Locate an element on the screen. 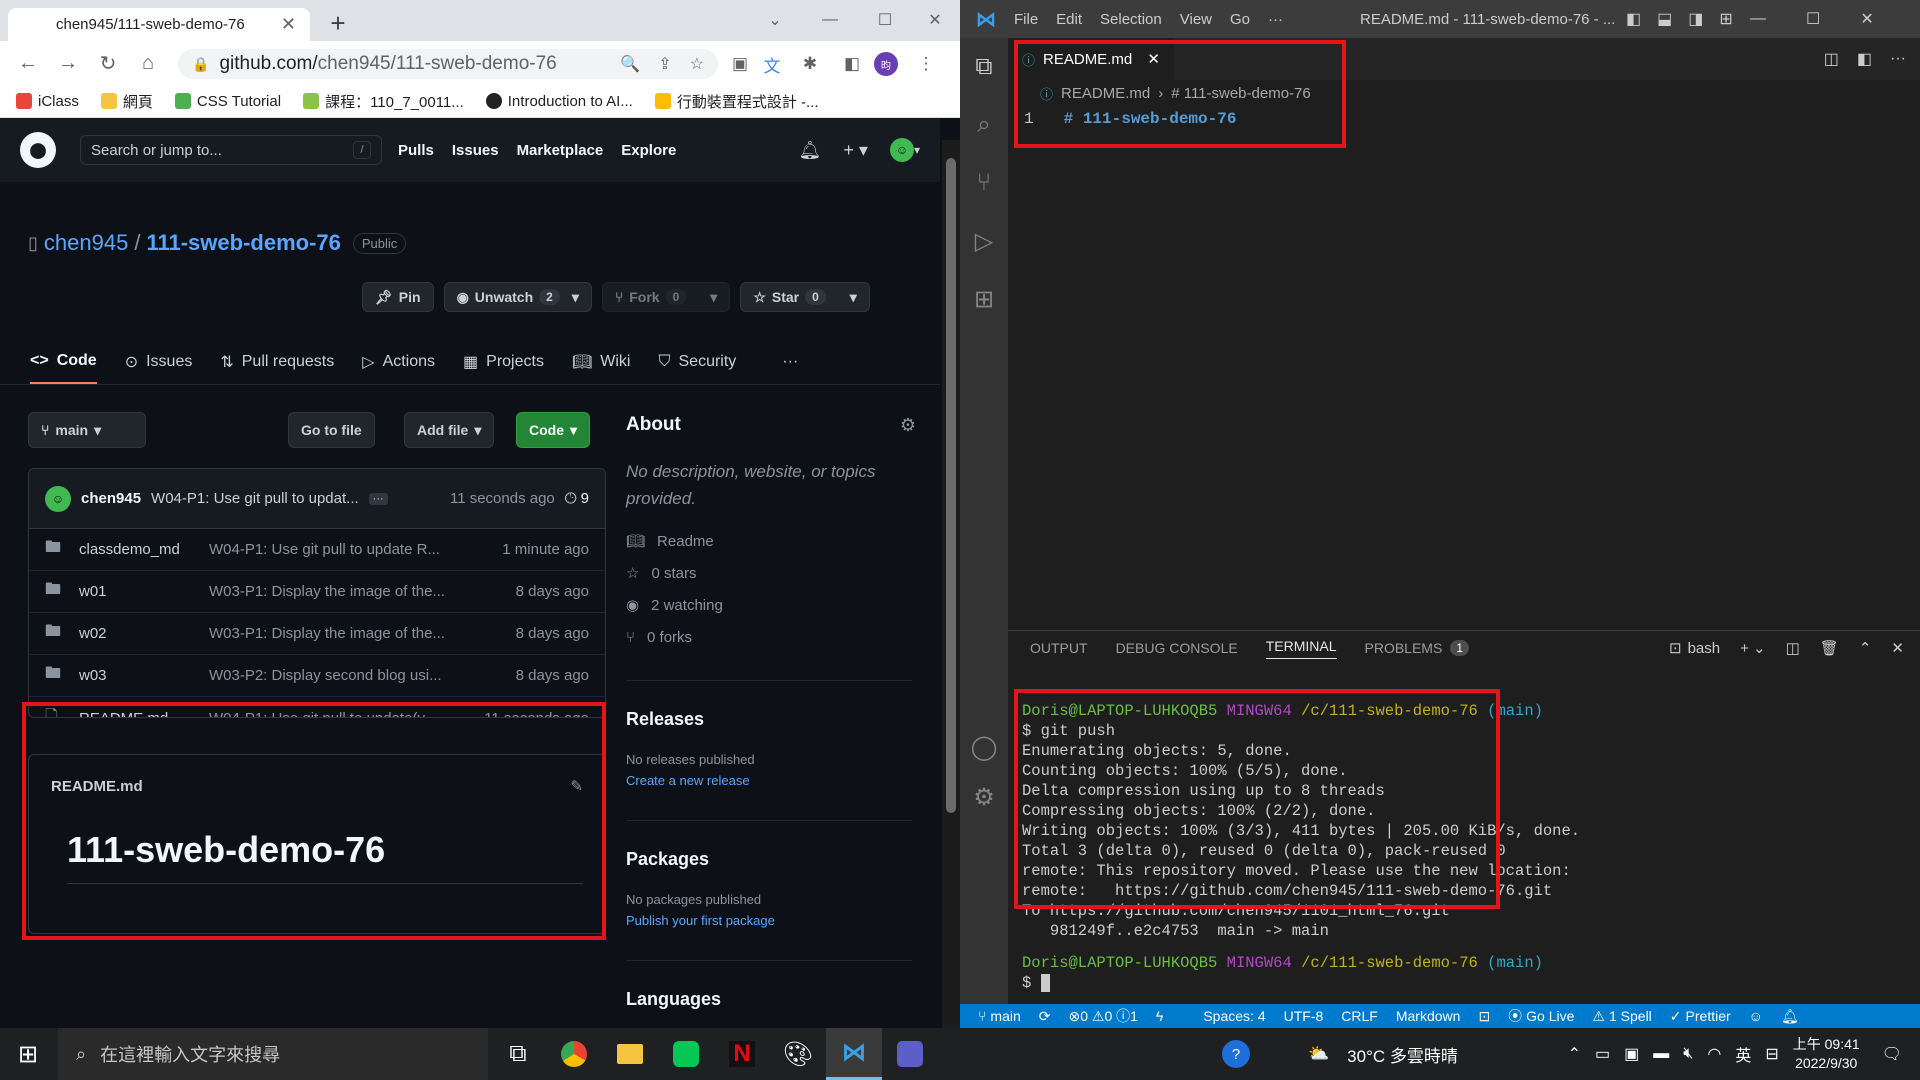 The height and width of the screenshot is (1080, 1920). customize-layout-icon: ⊞ is located at coordinates (1725, 19).